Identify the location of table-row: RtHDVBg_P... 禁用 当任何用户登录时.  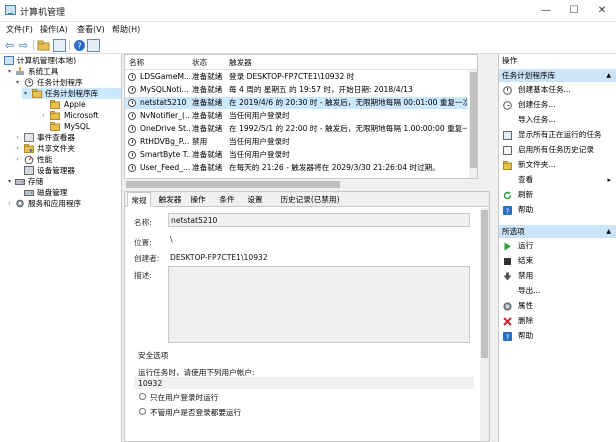
(301, 142).